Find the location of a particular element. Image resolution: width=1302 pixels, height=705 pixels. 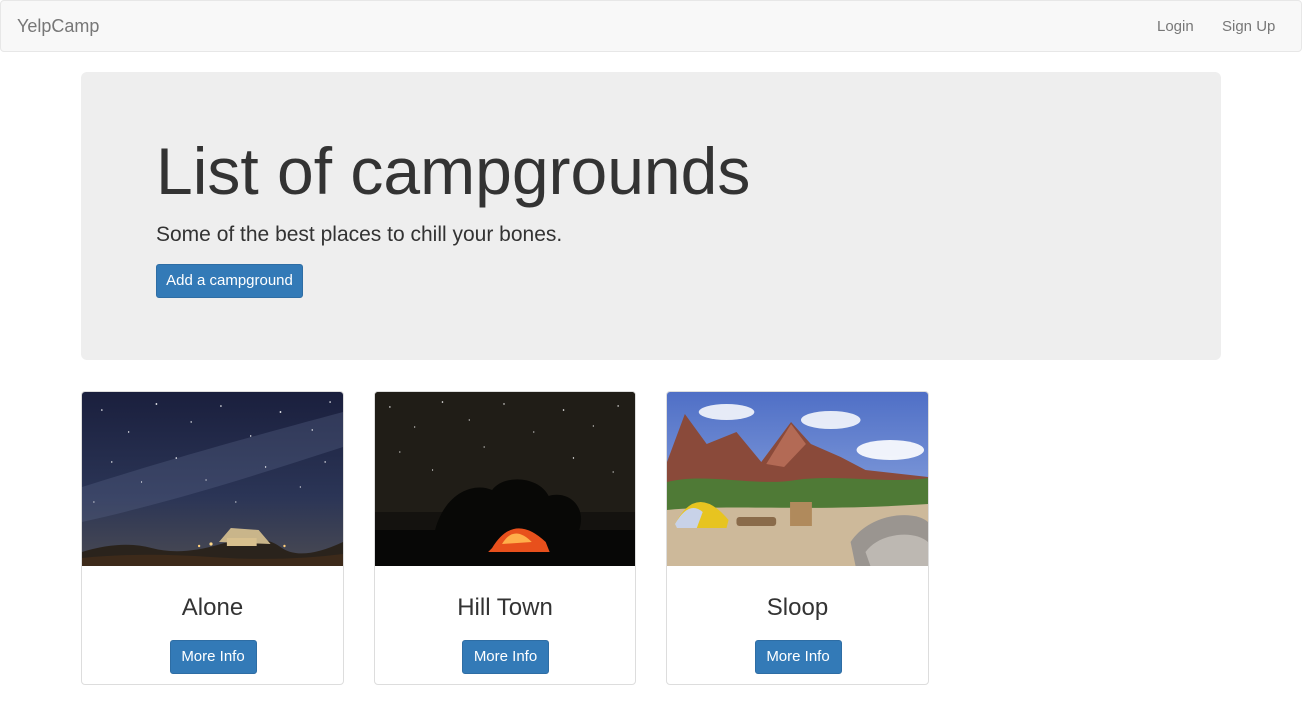

campground-card: Sloop More Info is located at coordinates (797, 538).